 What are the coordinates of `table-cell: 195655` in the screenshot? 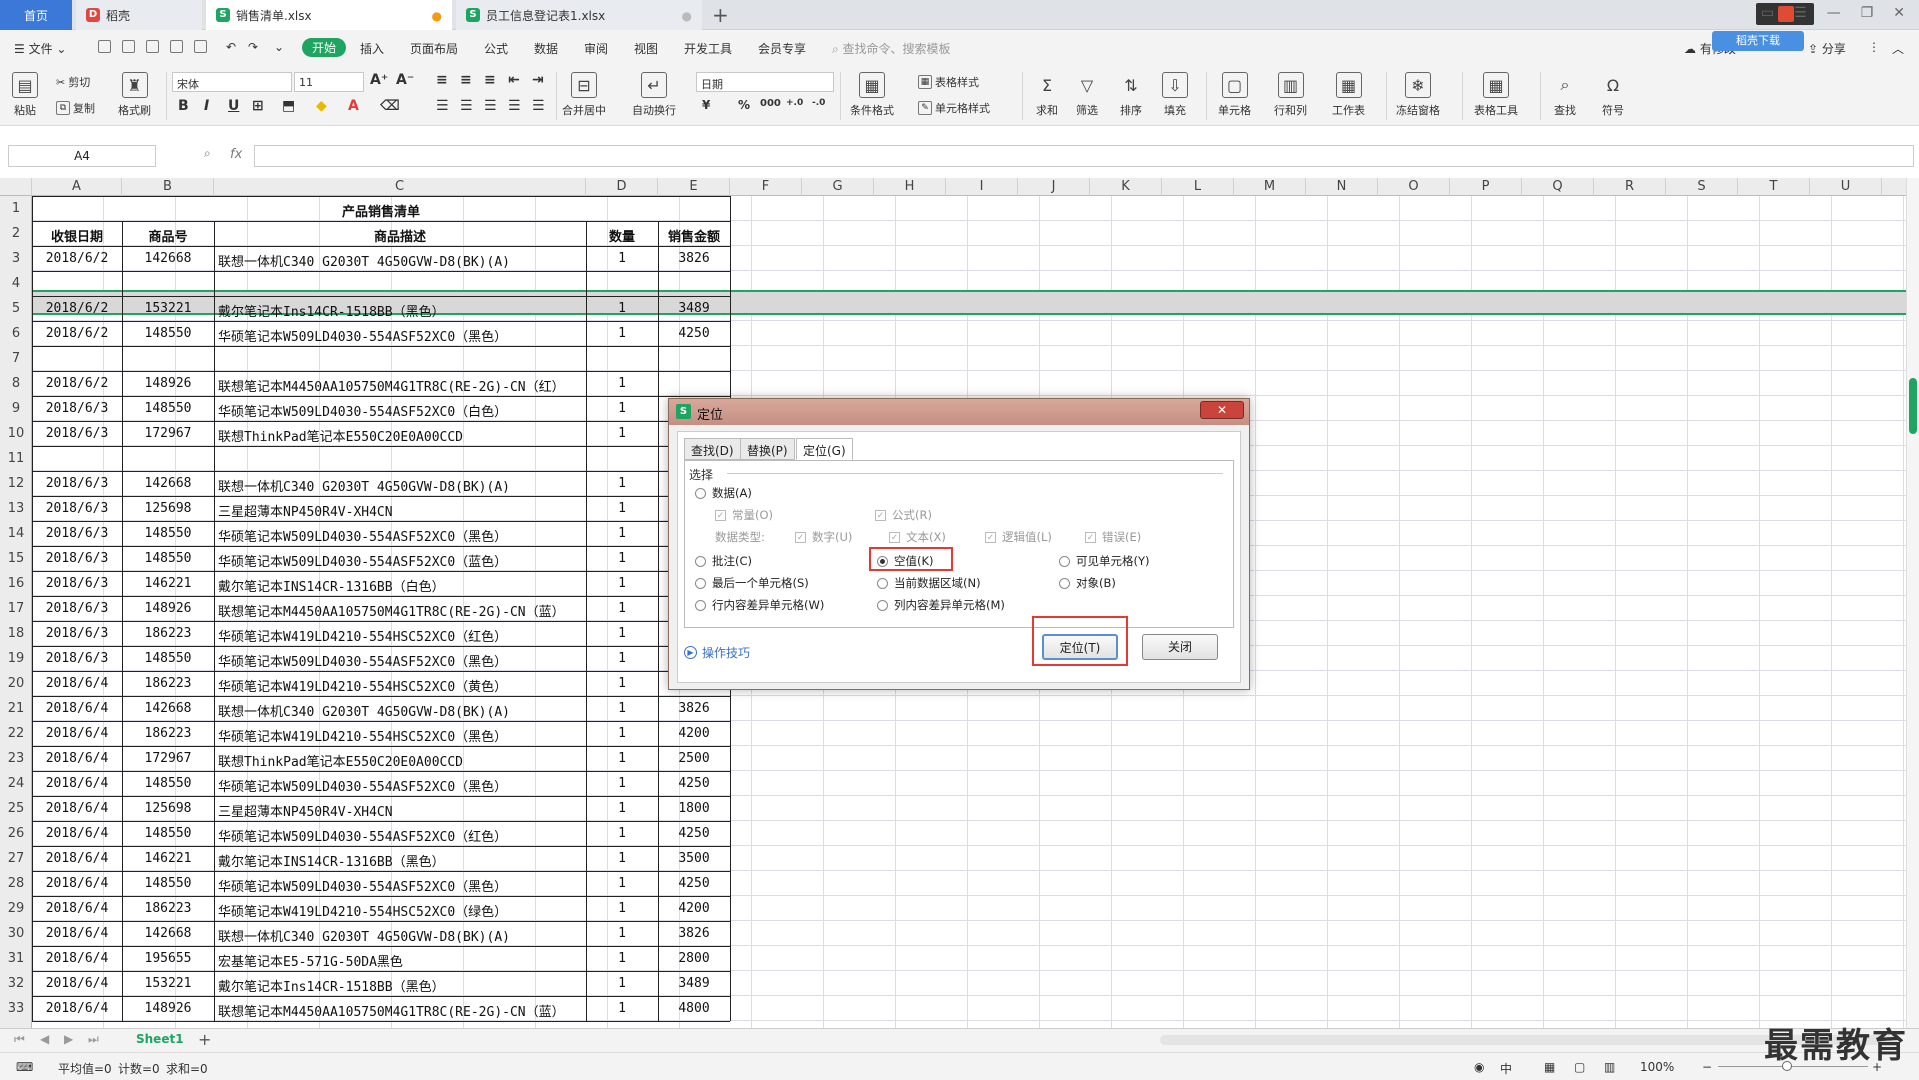 It's located at (168, 958).